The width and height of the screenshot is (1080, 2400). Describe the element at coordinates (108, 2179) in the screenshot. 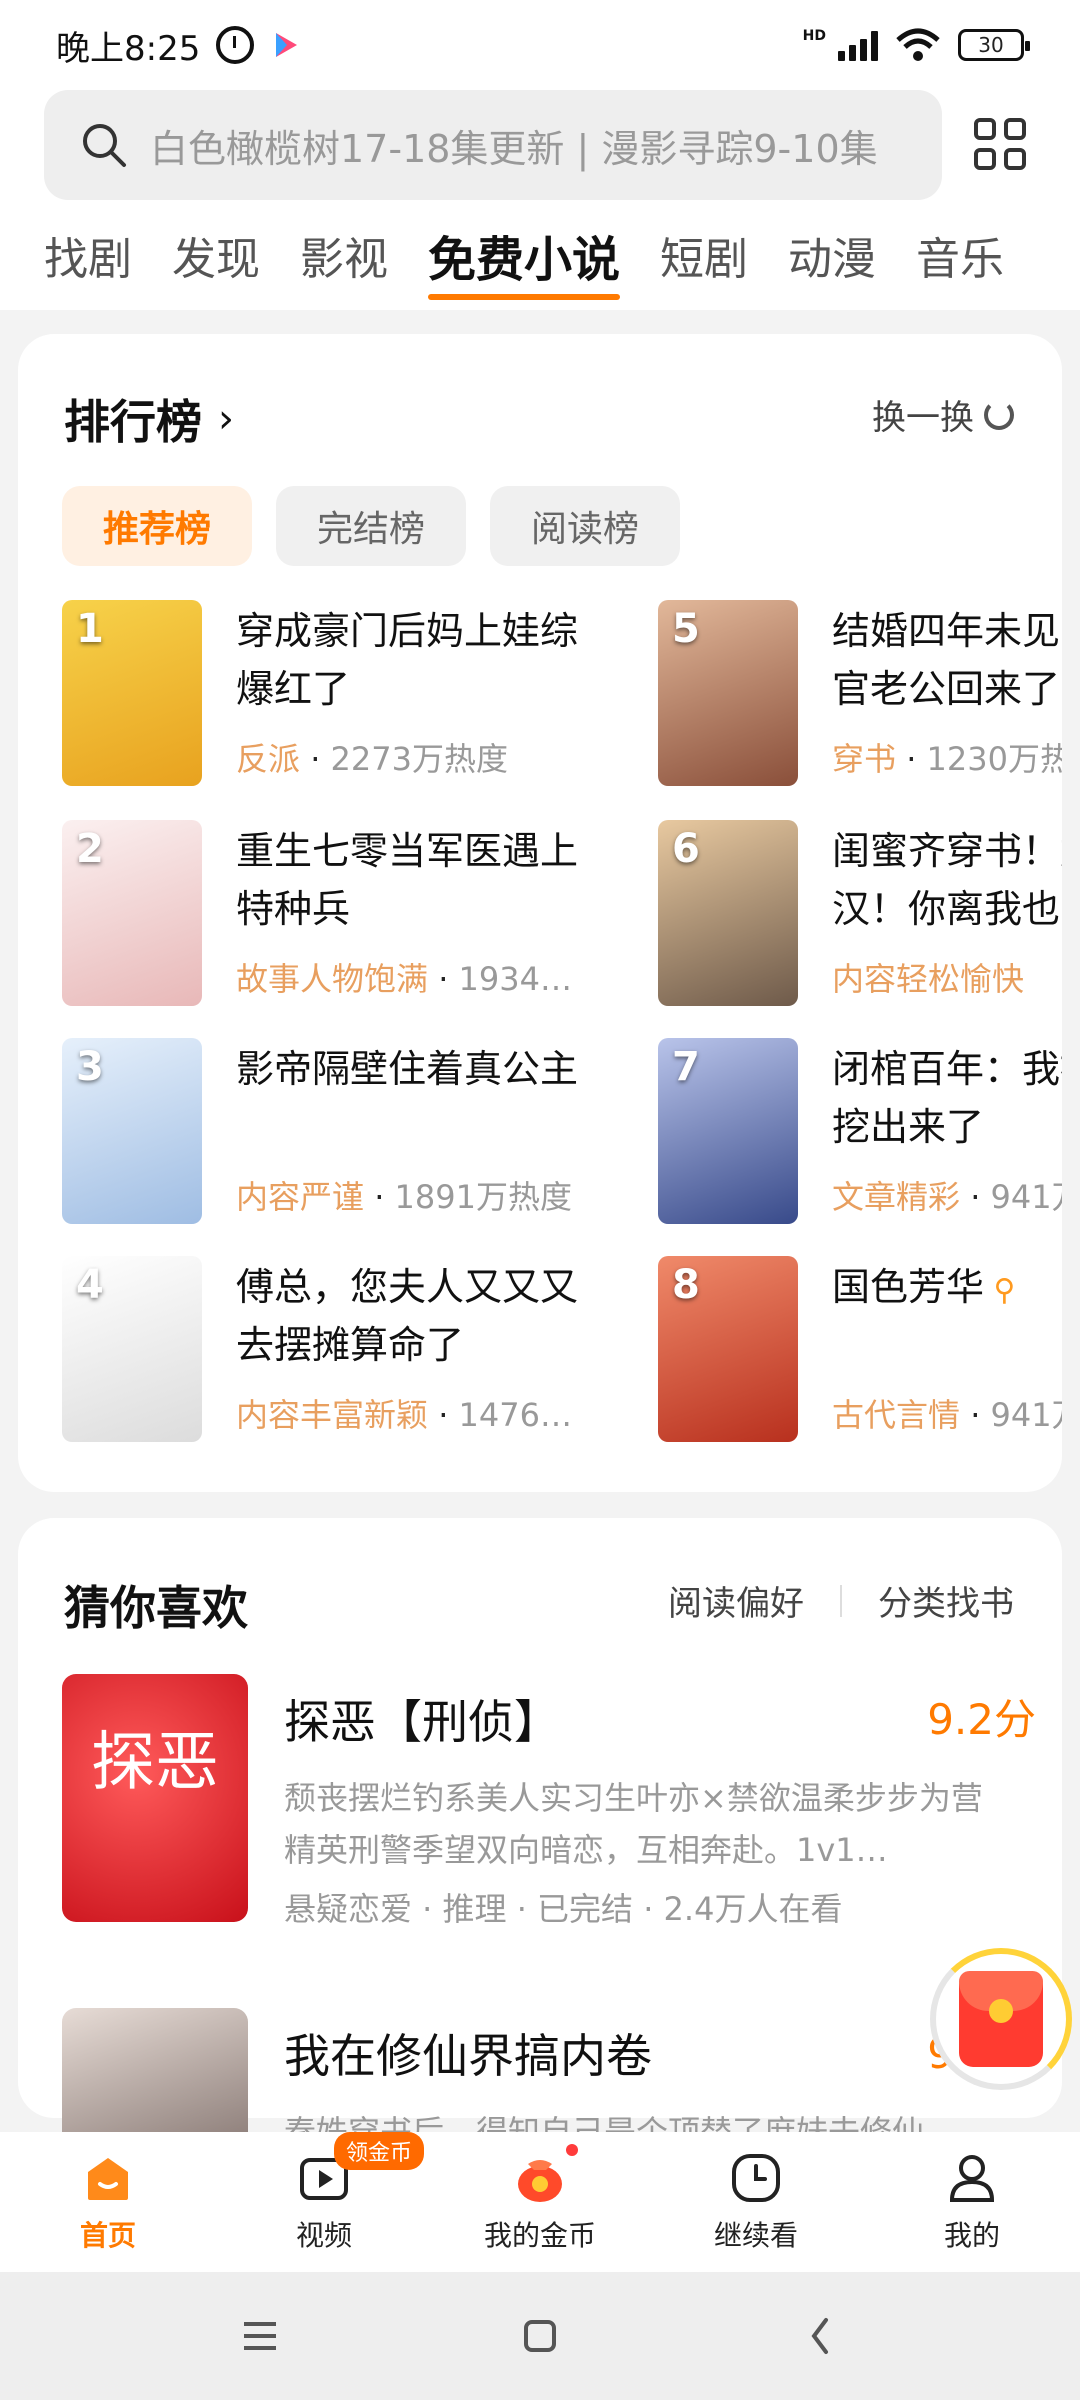

I see `home-icon` at that location.